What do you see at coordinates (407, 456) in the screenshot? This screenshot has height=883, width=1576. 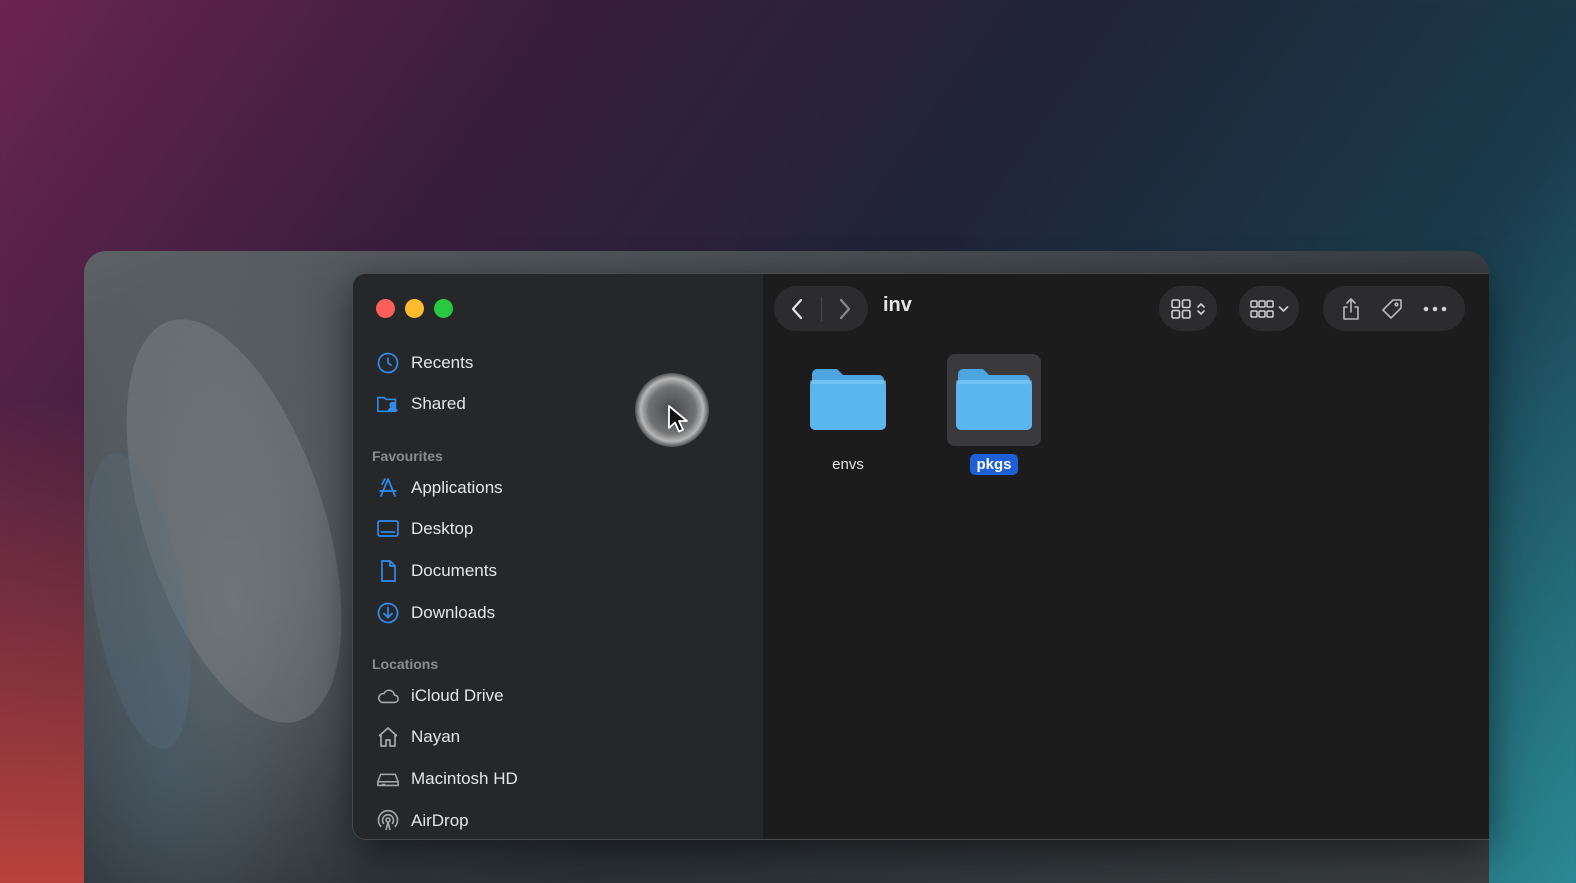 I see `sidebar-heading-favourites: Favourites` at bounding box center [407, 456].